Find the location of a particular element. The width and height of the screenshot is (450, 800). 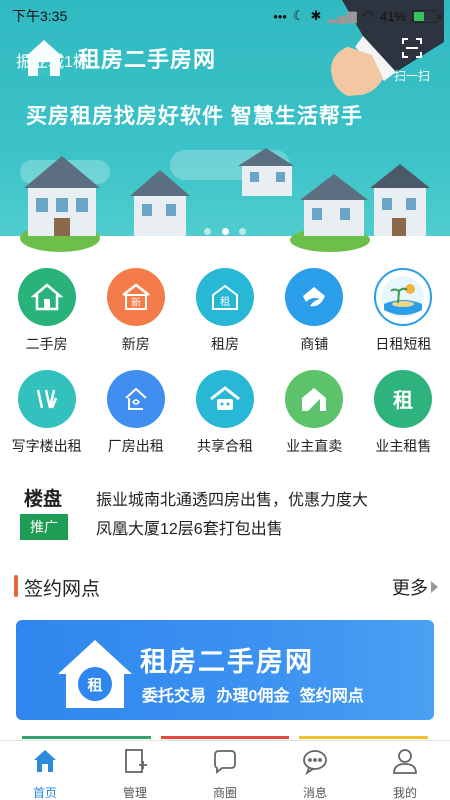

banner-pagination is located at coordinates (225, 231).